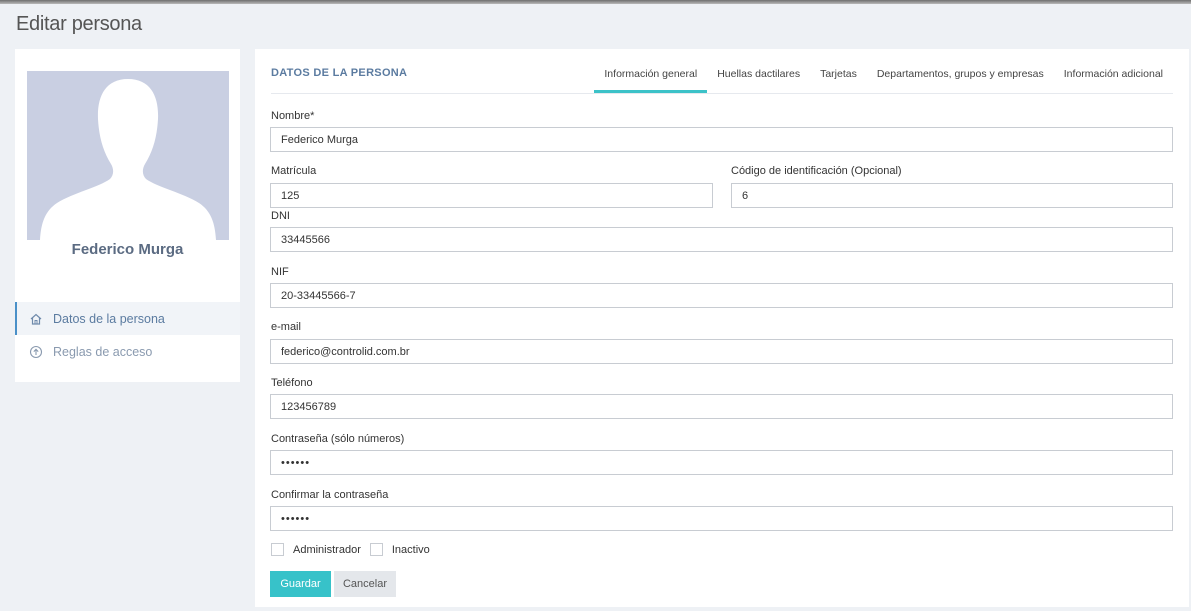 The width and height of the screenshot is (1191, 611). I want to click on cancel-button: Cancelar, so click(365, 584).